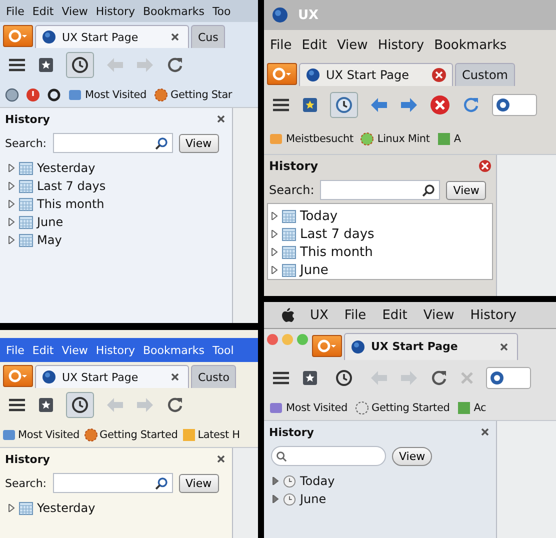 The height and width of the screenshot is (538, 556). I want to click on bookmark-item: Meistbesucht, so click(311, 139).